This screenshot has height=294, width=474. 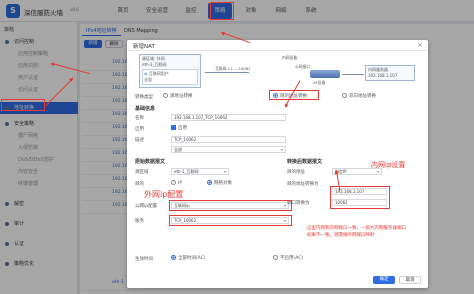 I want to click on source-zone-interface: eth-1_互联网, so click(x=154, y=64).